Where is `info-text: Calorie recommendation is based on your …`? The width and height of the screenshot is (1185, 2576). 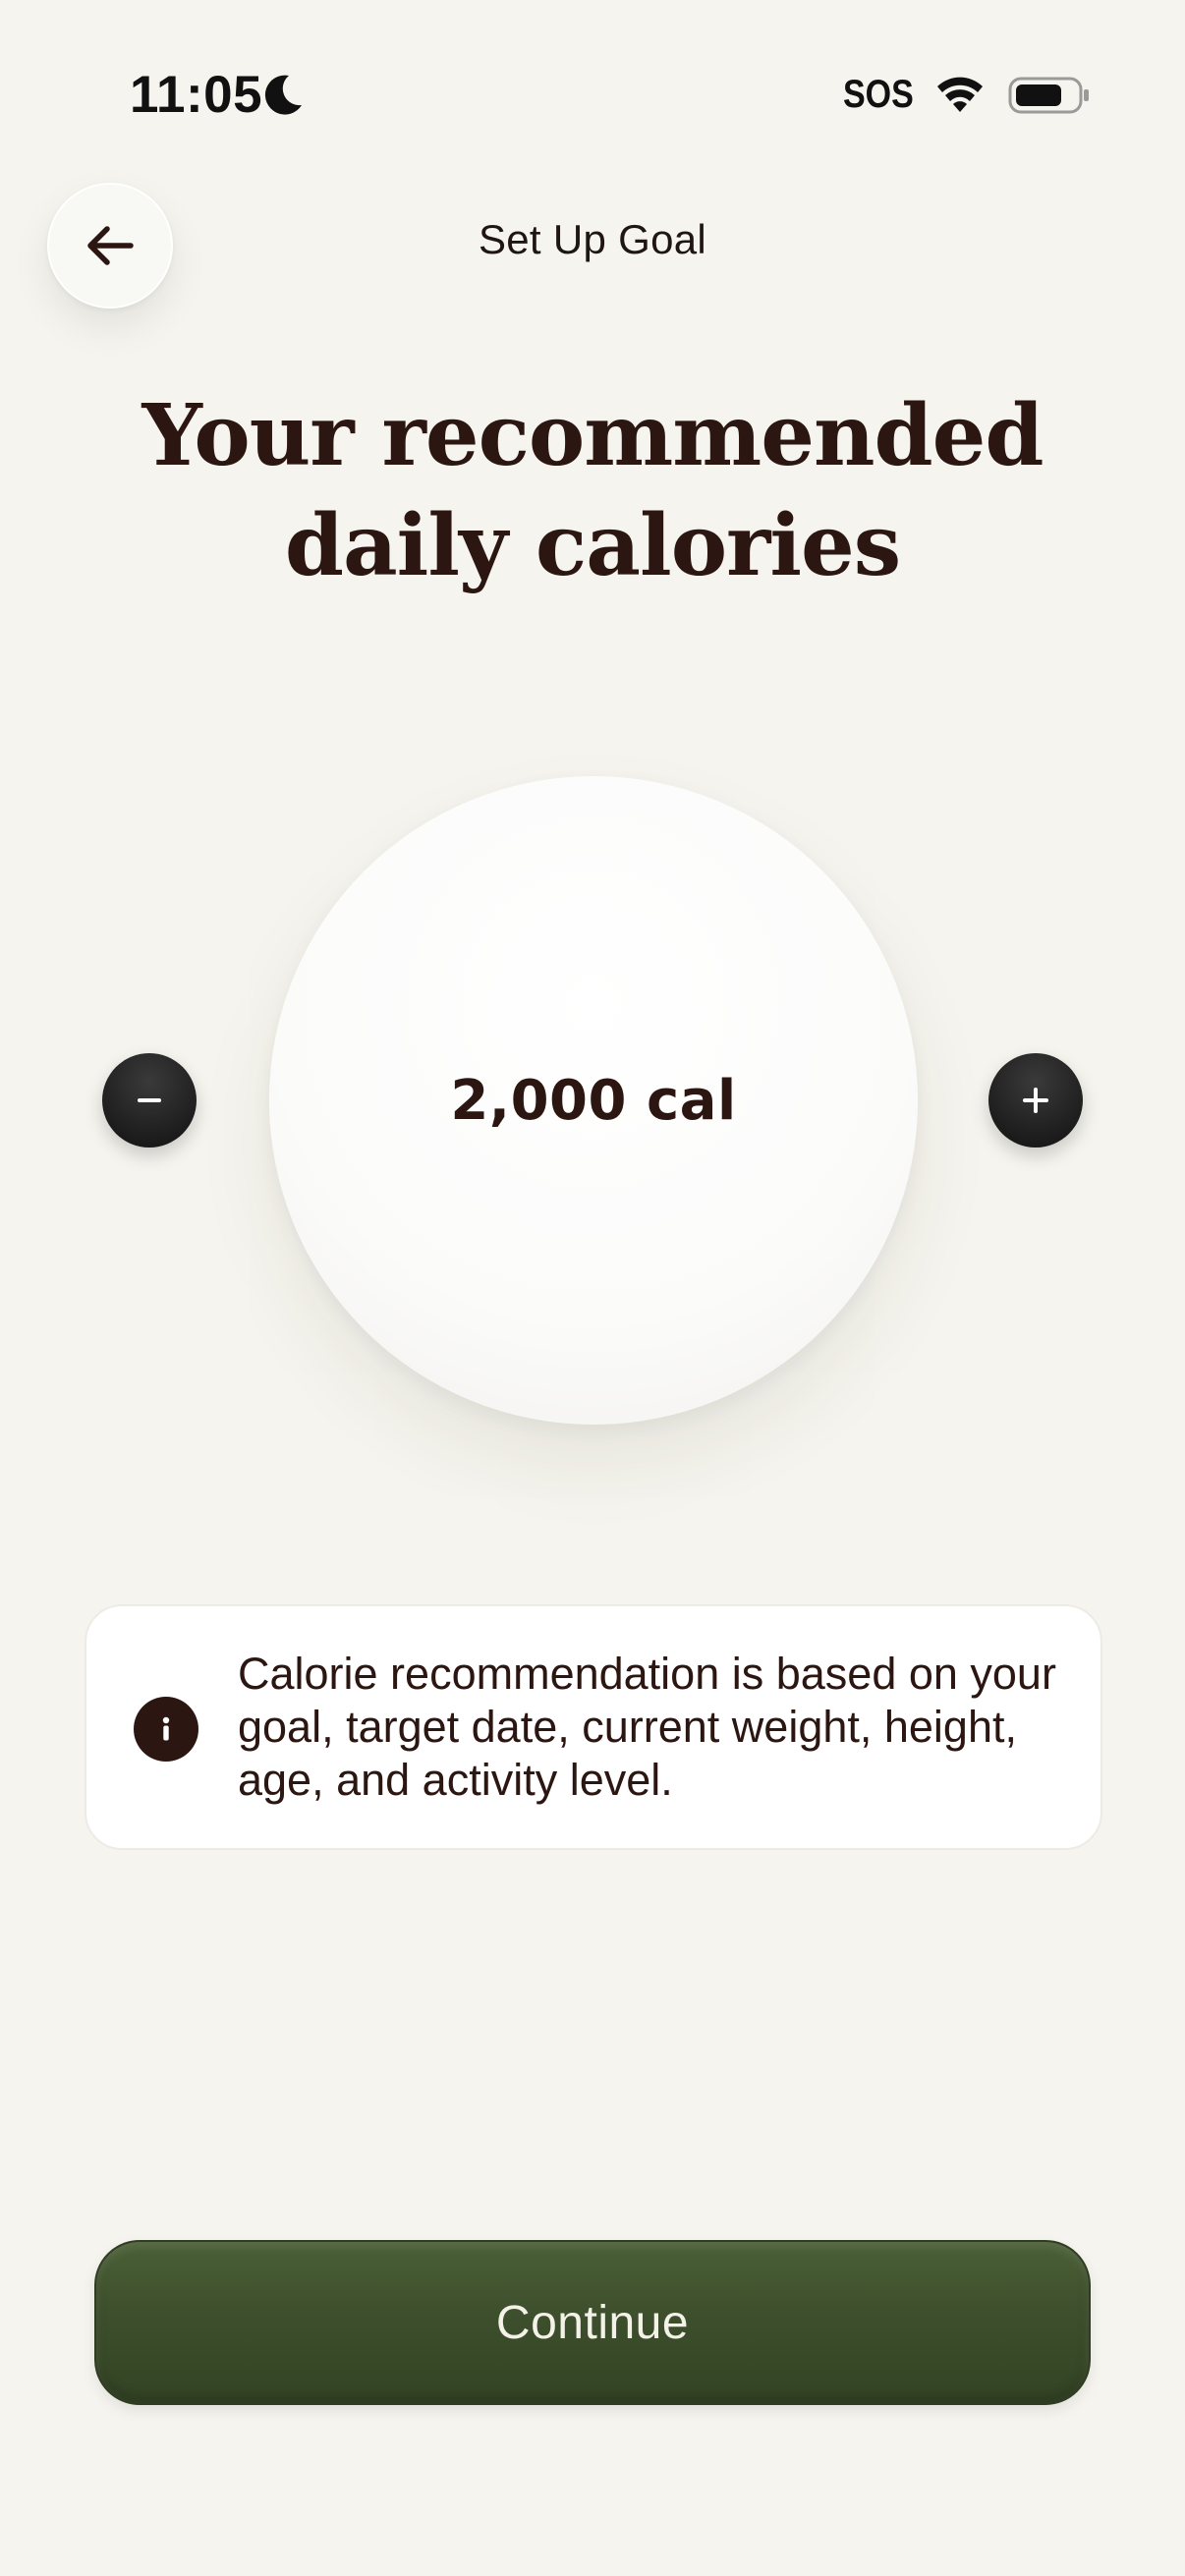
info-text: Calorie recommendation is based on your … is located at coordinates (647, 1727).